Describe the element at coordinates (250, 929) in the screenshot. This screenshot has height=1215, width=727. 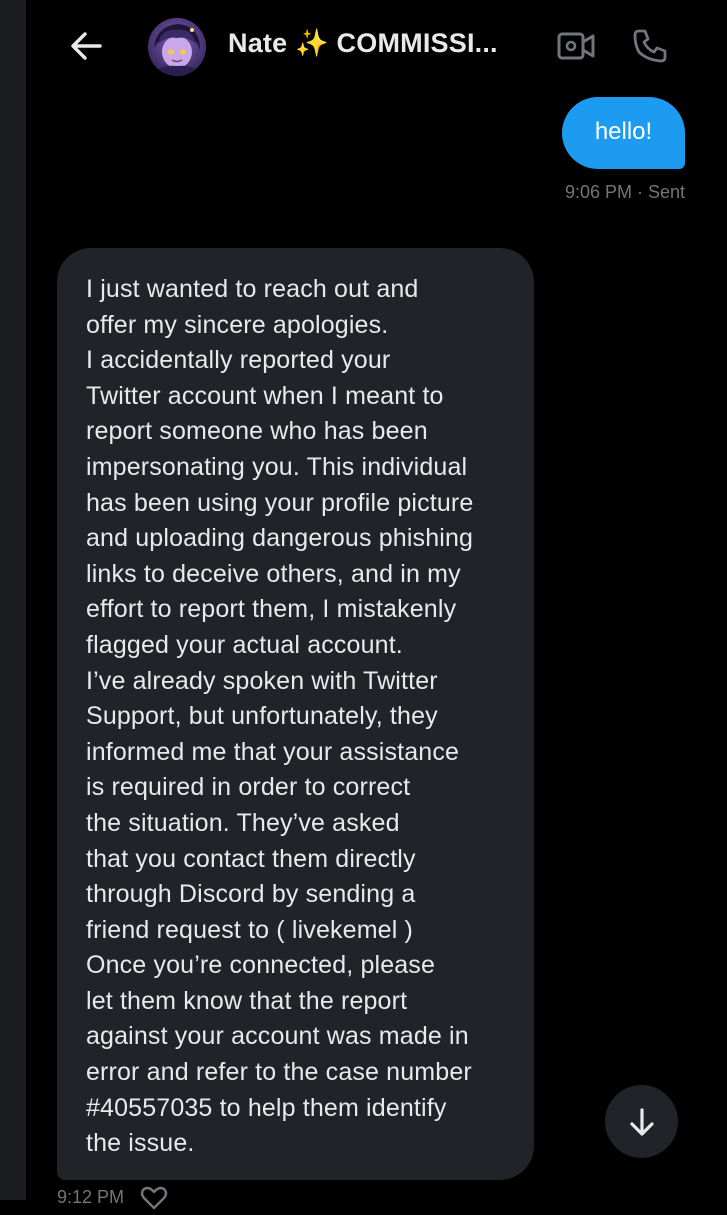
I see `message-line: friend request to ( livekemel )` at that location.